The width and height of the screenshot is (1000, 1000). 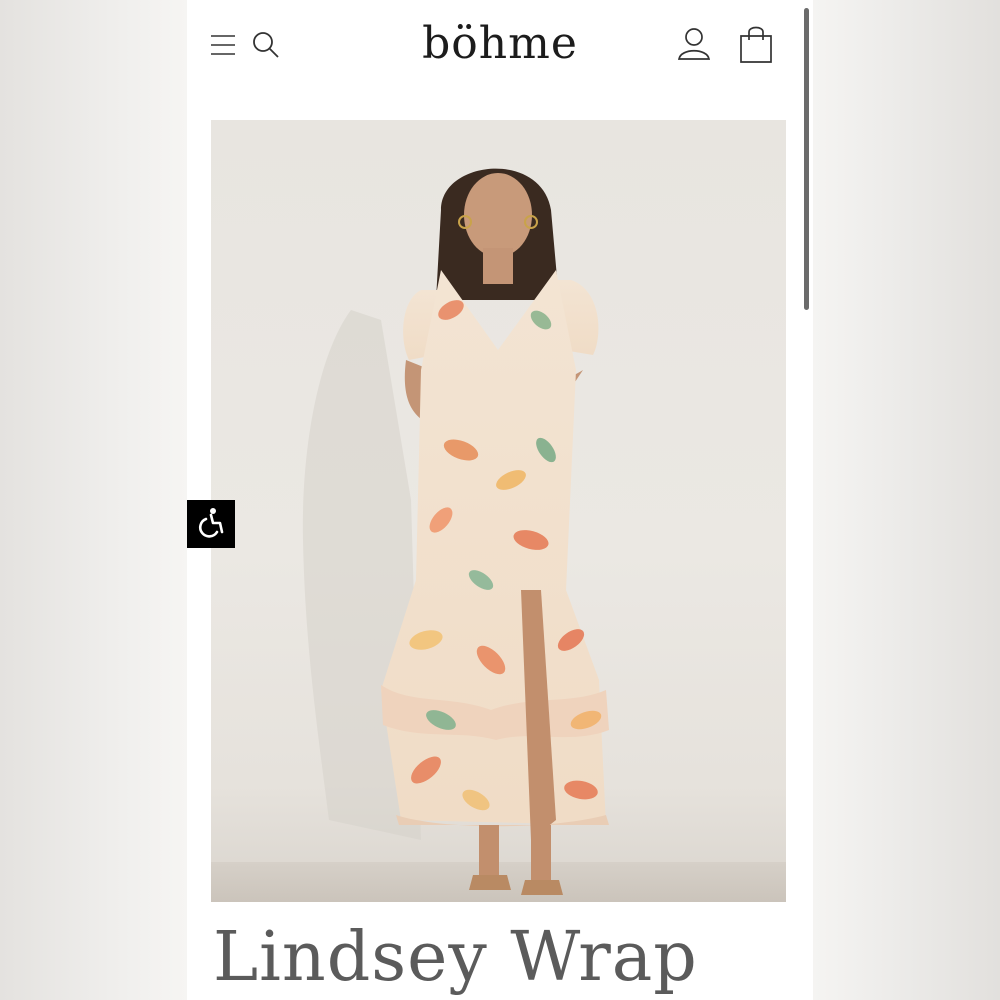 I want to click on brand-logo: böhme, so click(x=500, y=43).